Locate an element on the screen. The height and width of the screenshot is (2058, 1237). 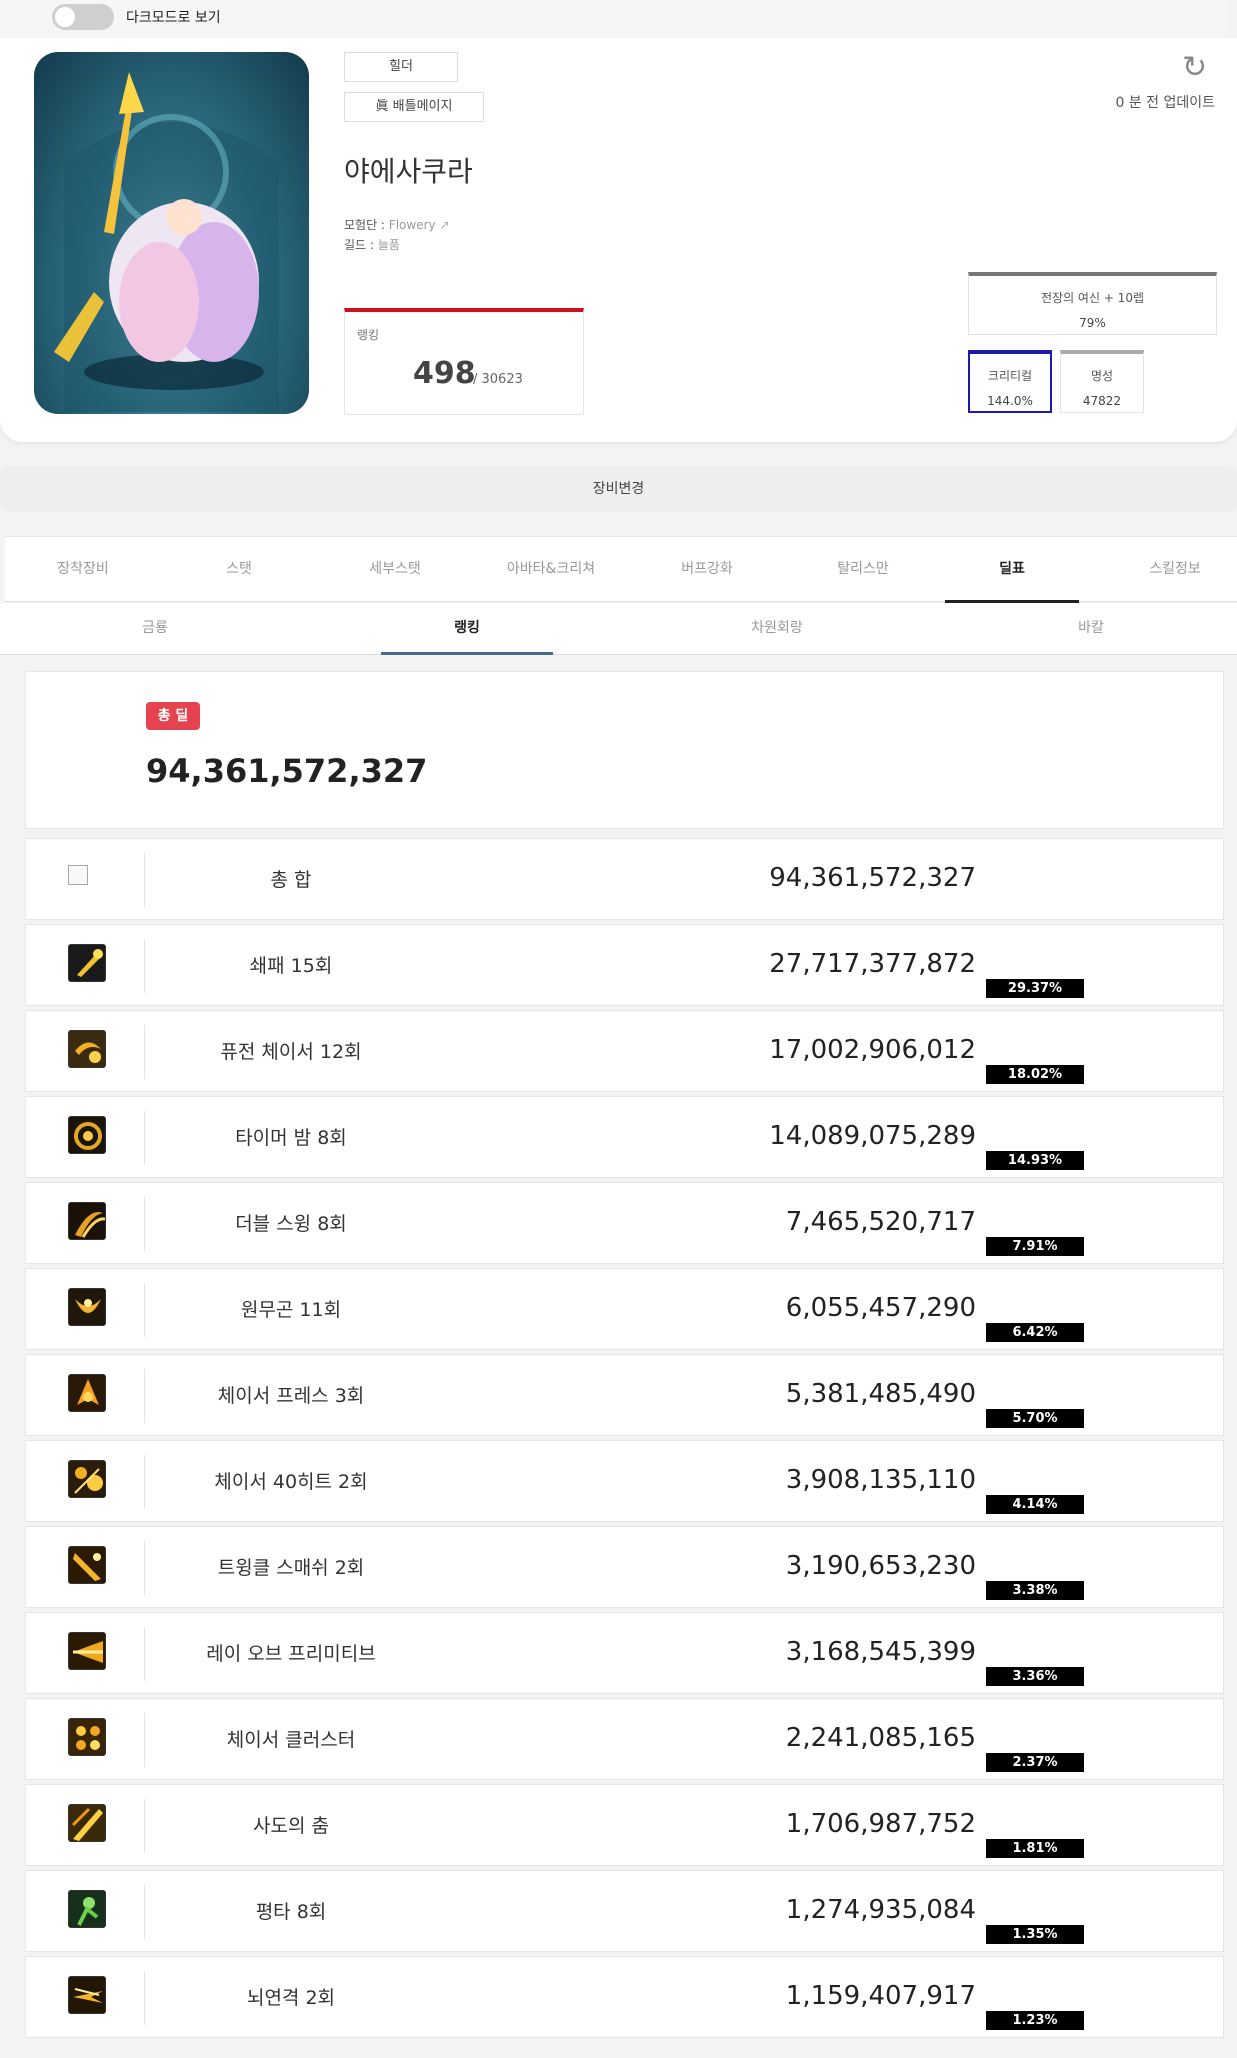
damage-percent: 7.91% is located at coordinates (1035, 1246).